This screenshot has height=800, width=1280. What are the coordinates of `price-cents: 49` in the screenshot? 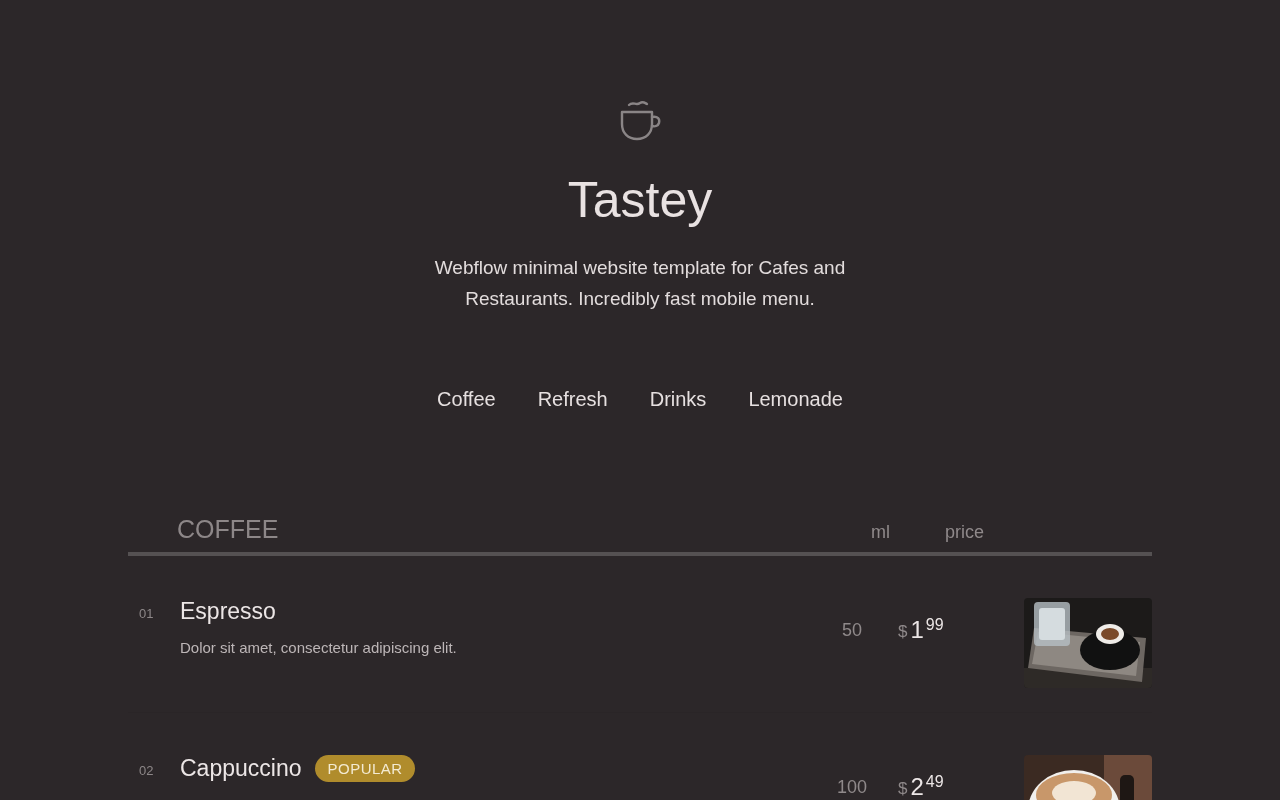 It's located at (934, 782).